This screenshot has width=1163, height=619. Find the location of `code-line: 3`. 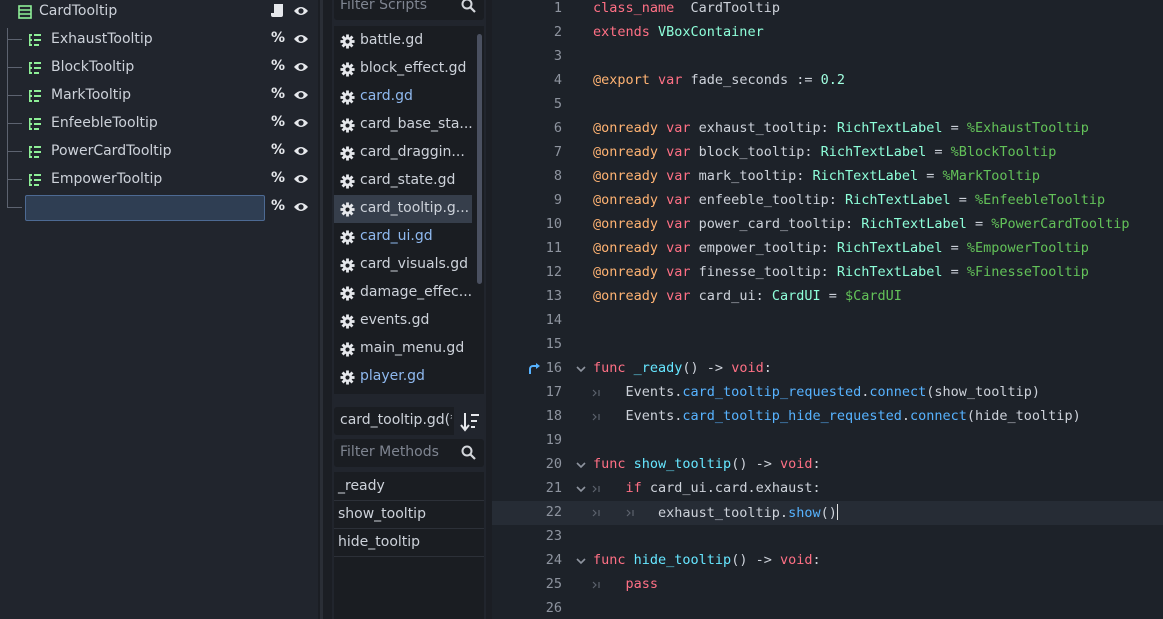

code-line: 3 is located at coordinates (827, 57).